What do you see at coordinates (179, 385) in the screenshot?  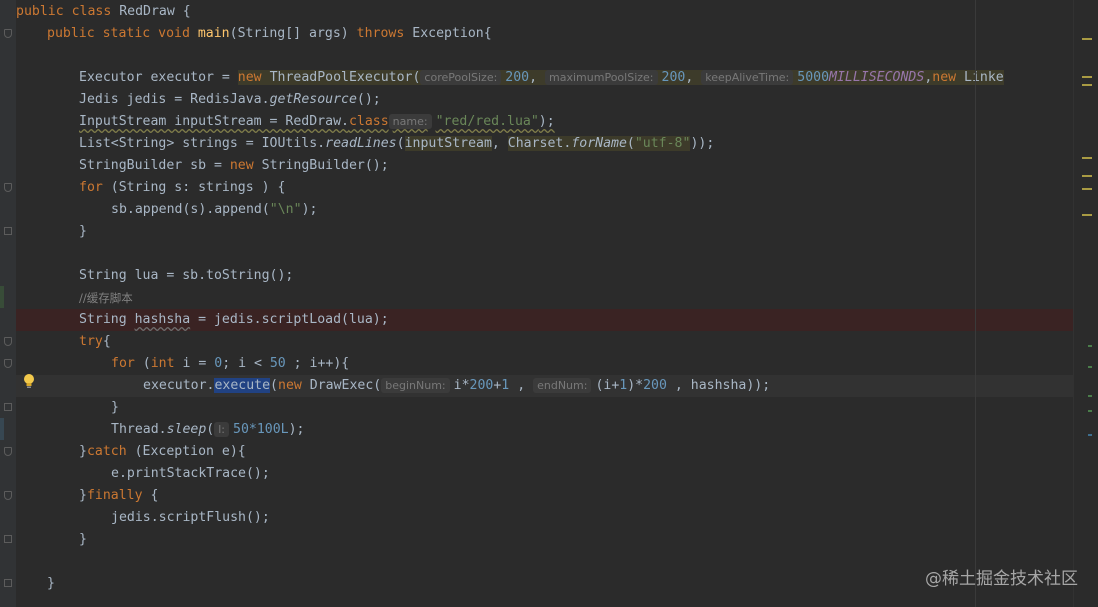 I see `code-token: executor.` at bounding box center [179, 385].